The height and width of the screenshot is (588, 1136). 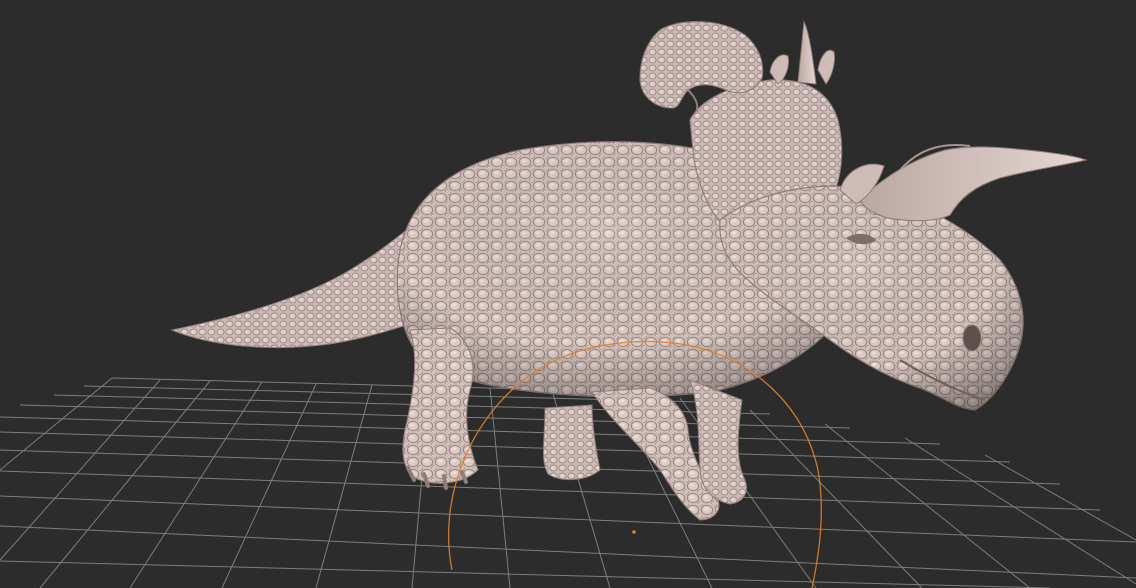 I want to click on model-back-leg-near, so click(x=440, y=405).